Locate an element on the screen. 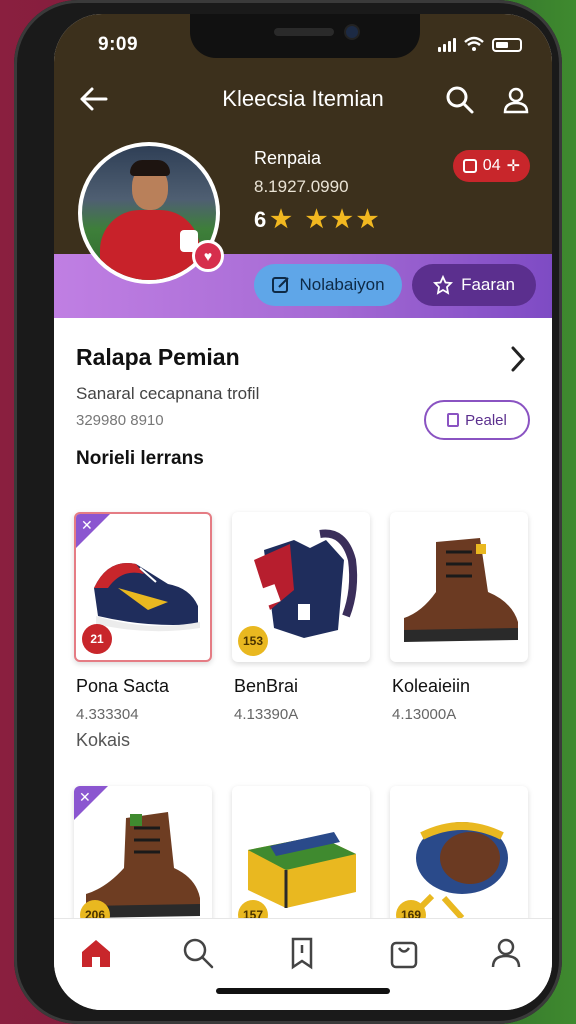 The height and width of the screenshot is (1024, 576). player-name: Renpaia is located at coordinates (288, 158).